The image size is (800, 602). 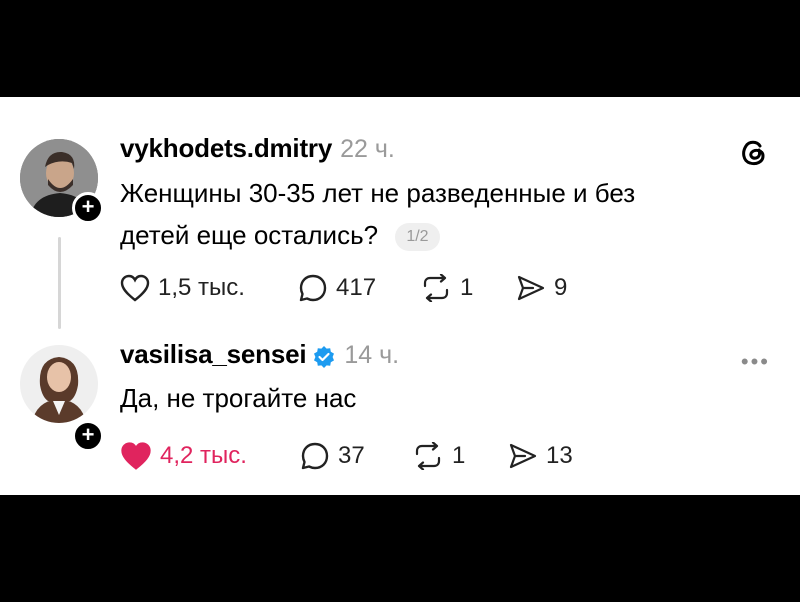 I want to click on avatar, so click(x=59, y=384).